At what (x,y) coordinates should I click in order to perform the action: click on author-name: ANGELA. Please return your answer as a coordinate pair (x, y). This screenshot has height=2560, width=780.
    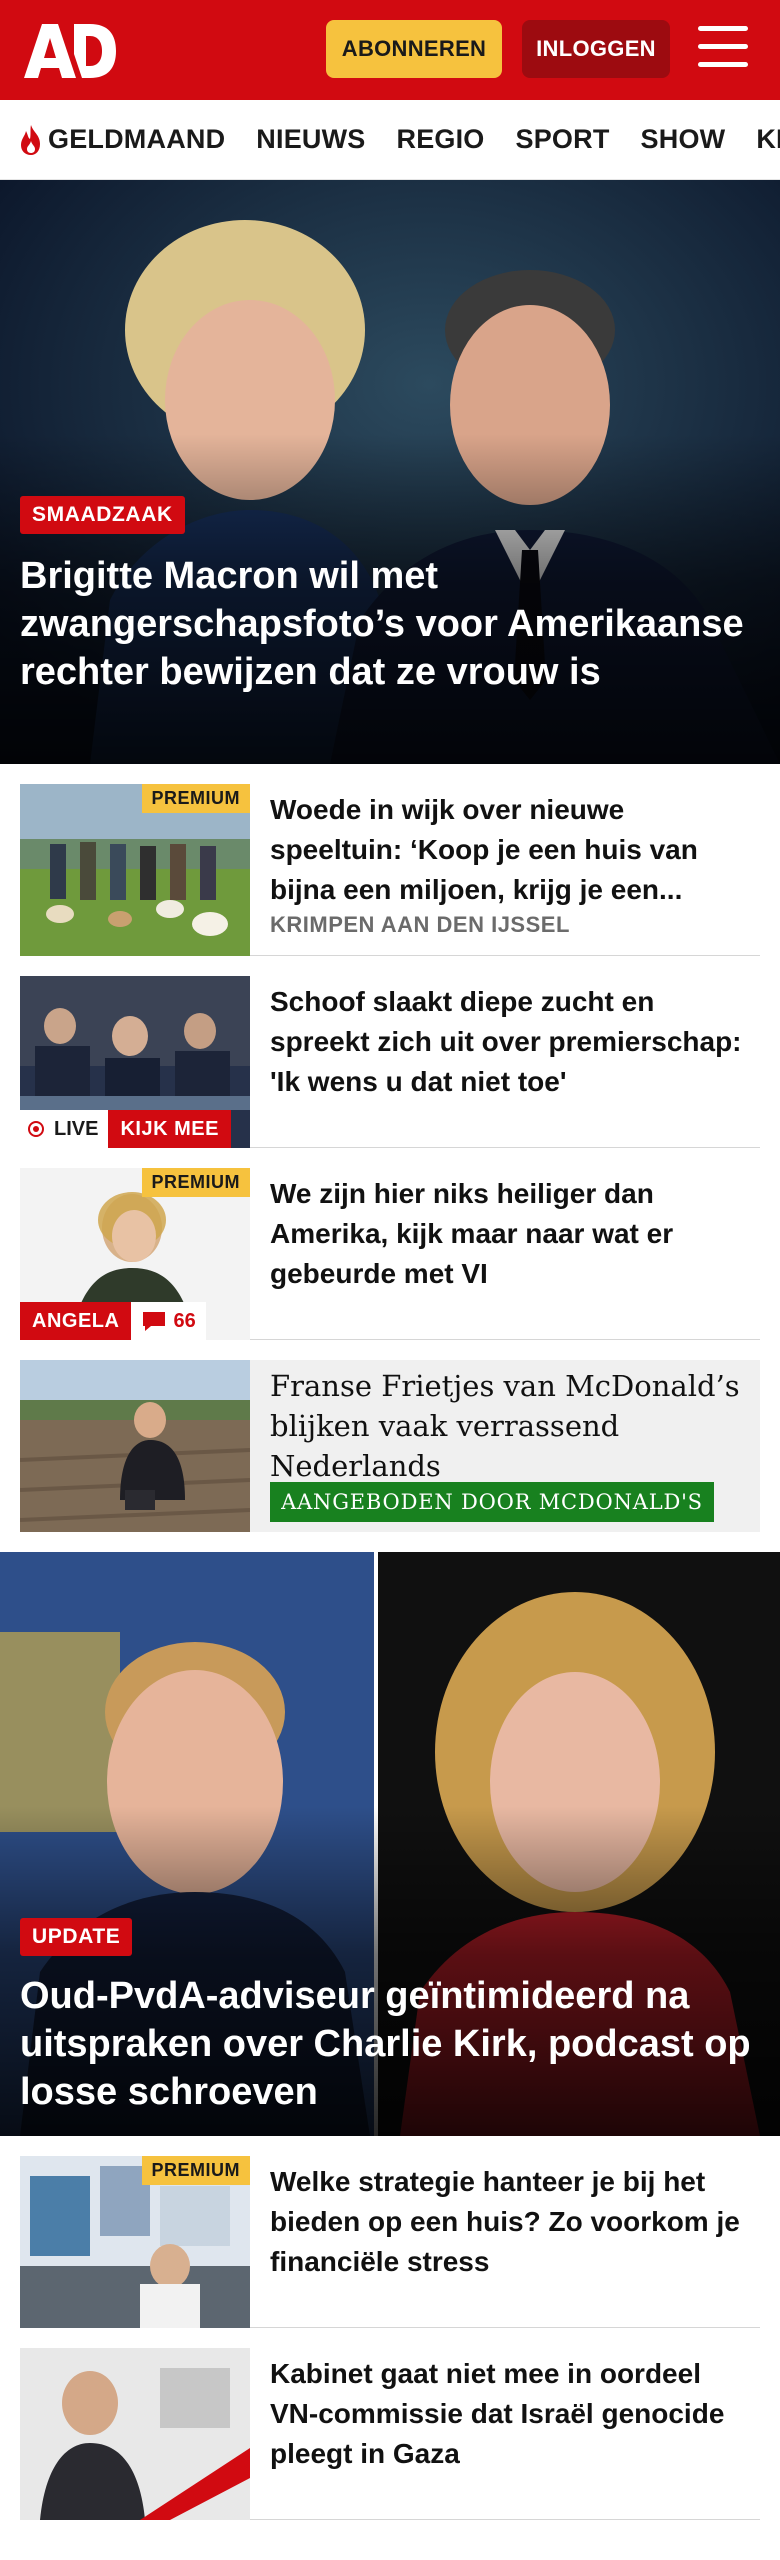
    Looking at the image, I should click on (76, 1321).